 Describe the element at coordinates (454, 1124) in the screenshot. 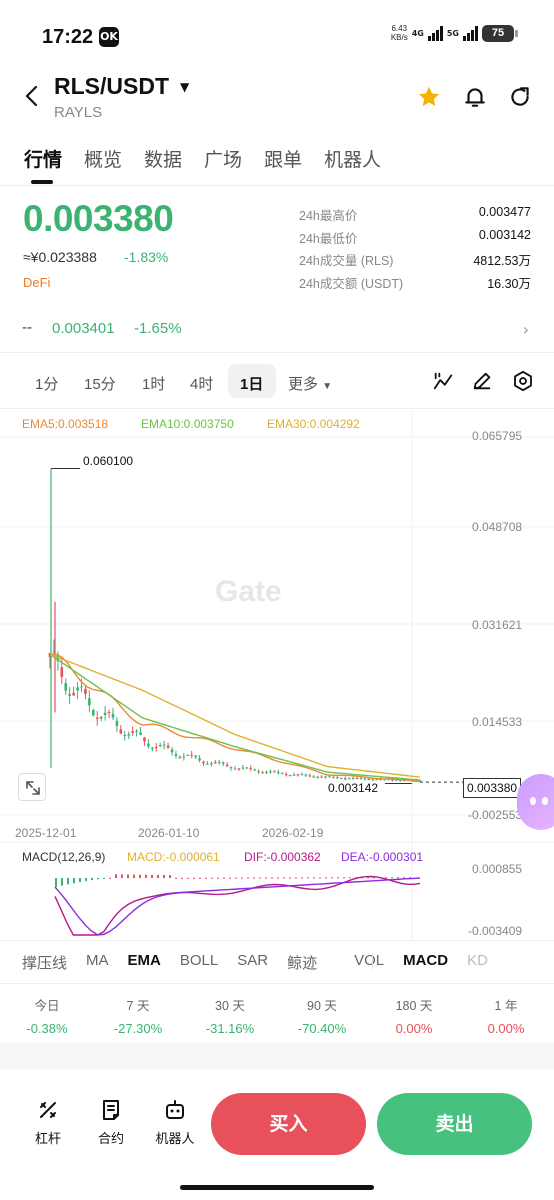

I see `sell-button: 卖出` at that location.